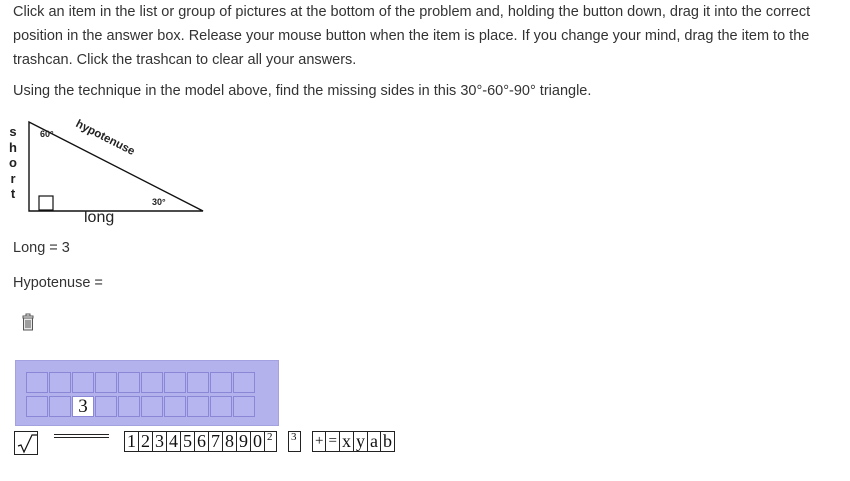 The width and height of the screenshot is (850, 481). I want to click on answer-slot-filled: 3, so click(83, 406).